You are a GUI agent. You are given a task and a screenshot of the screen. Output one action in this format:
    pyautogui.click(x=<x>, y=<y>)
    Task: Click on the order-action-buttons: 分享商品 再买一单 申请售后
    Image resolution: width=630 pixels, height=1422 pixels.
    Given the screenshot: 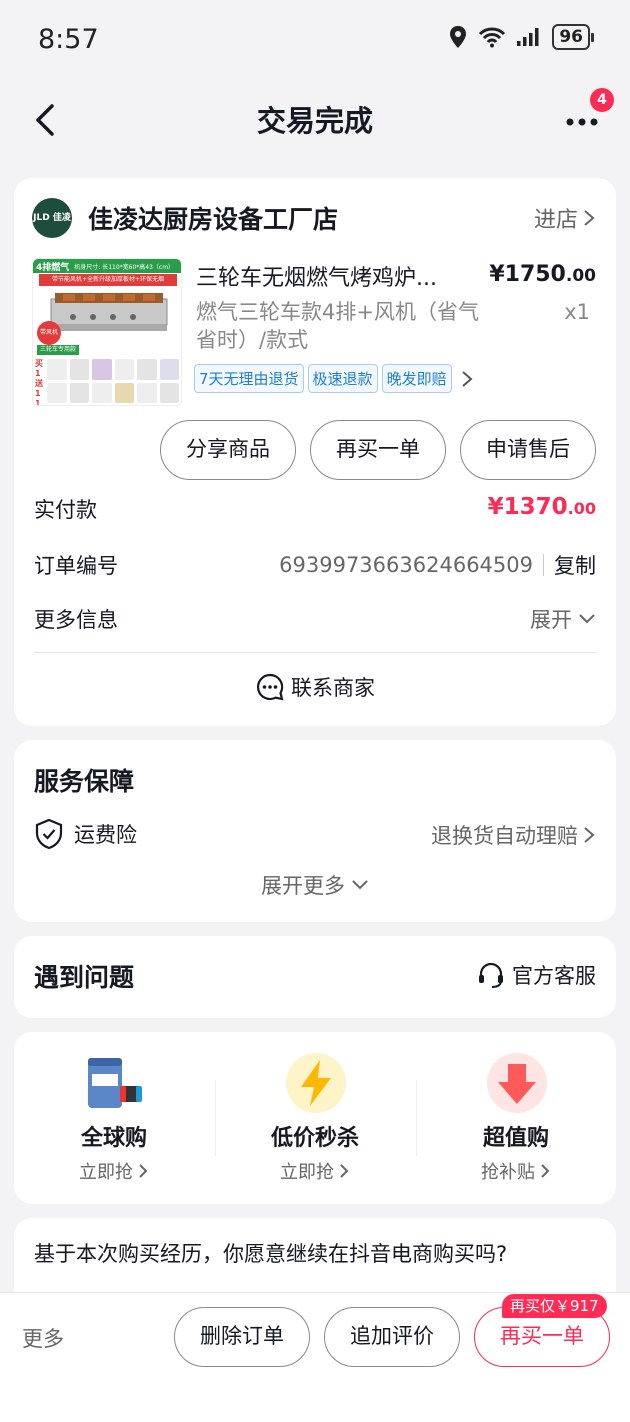 What is the action you would take?
    pyautogui.click(x=378, y=450)
    